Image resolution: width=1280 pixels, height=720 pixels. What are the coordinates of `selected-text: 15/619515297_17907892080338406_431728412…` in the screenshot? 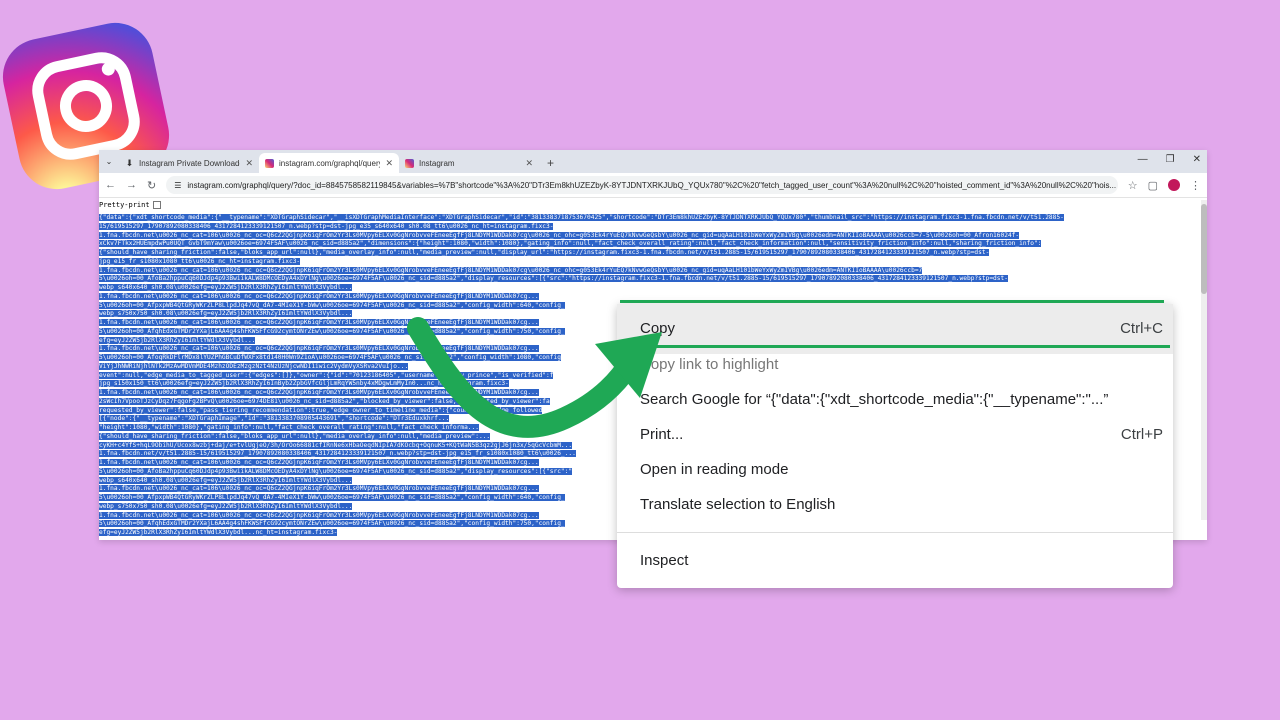 It's located at (326, 226).